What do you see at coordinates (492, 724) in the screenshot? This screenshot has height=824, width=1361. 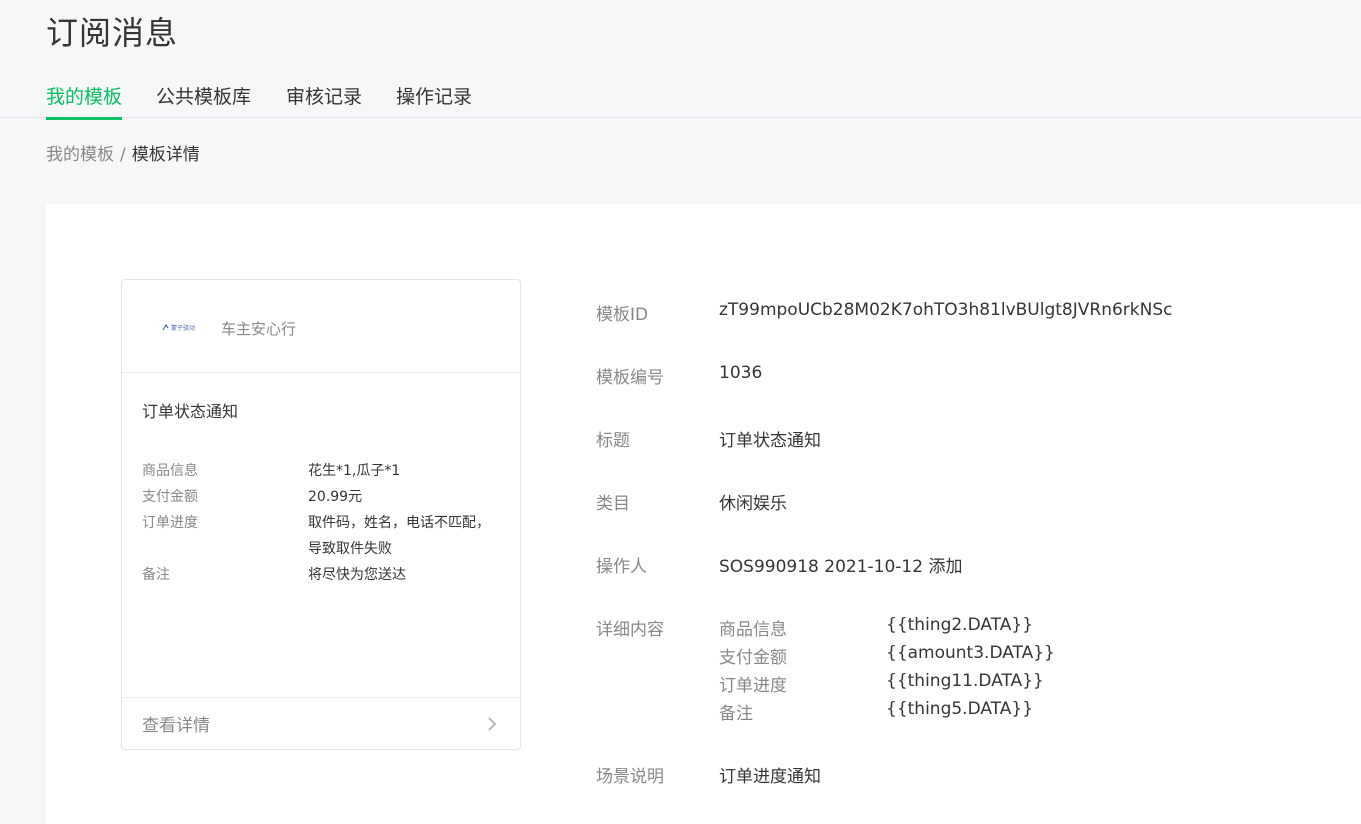 I see `chevron-right-icon` at bounding box center [492, 724].